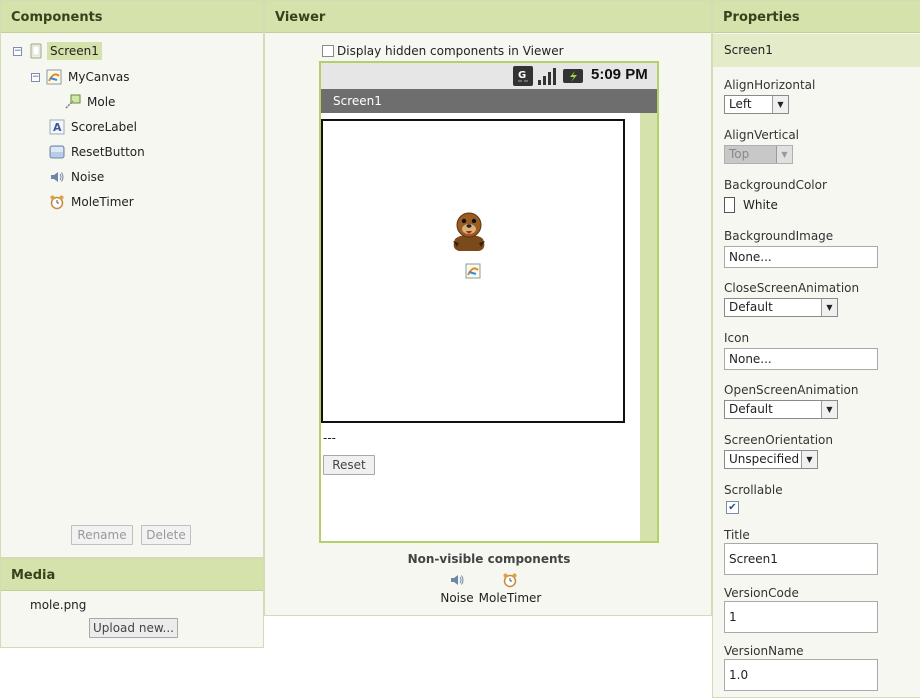 The image size is (920, 698). What do you see at coordinates (762, 135) in the screenshot?
I see `align-vertical-label: AlignVertical` at bounding box center [762, 135].